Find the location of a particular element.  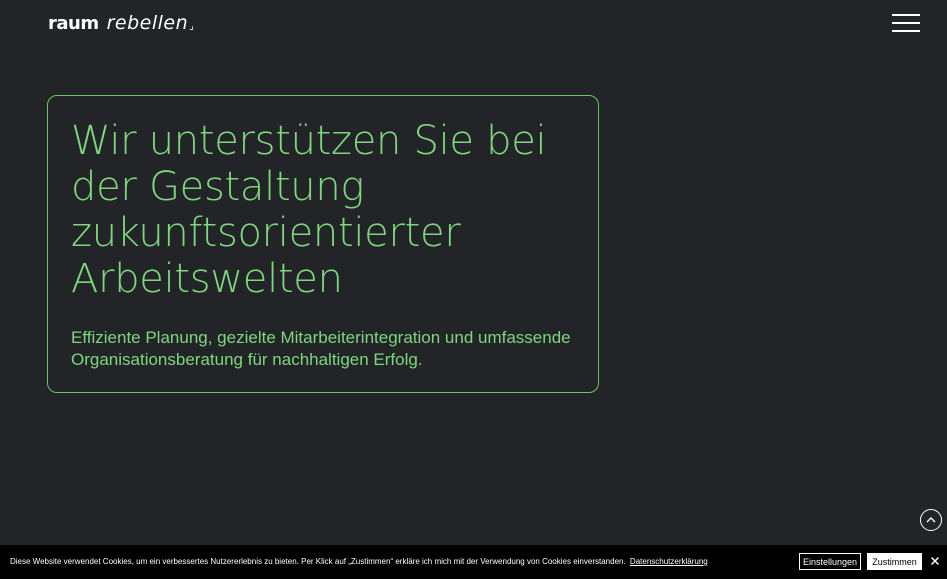

logo-corner-mark: ⌟ is located at coordinates (191, 26).